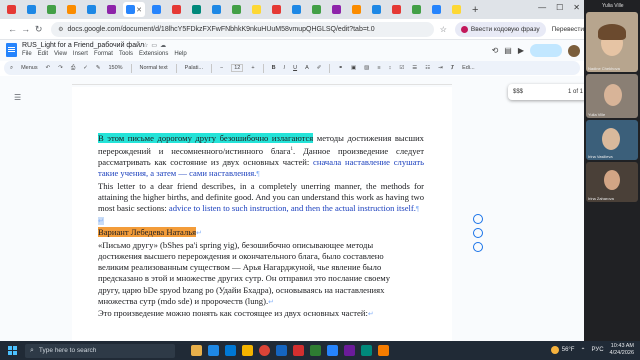 The height and width of the screenshot is (360, 640). Describe the element at coordinates (521, 50) in the screenshot. I see `meet-icon: ▶` at that location.